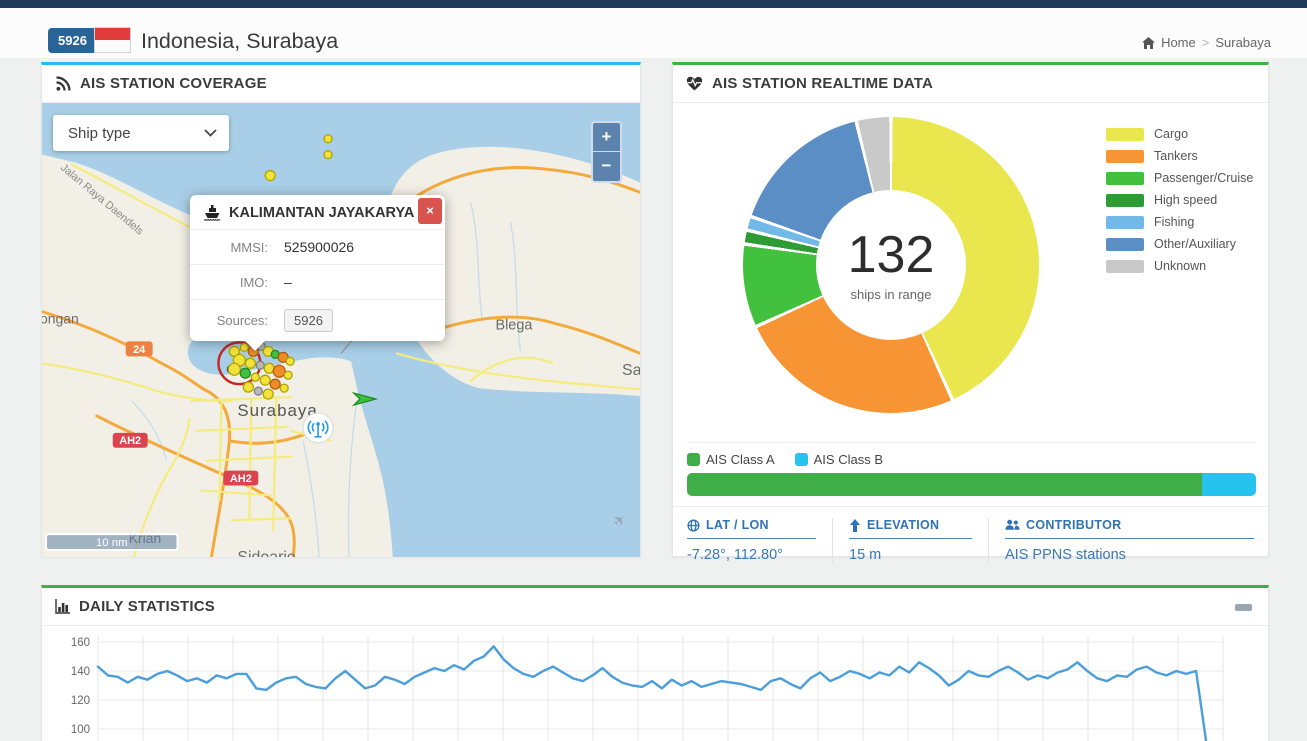 The height and width of the screenshot is (741, 1307). What do you see at coordinates (1243, 42) in the screenshot?
I see `breadcrumb-current: Surabaya` at bounding box center [1243, 42].